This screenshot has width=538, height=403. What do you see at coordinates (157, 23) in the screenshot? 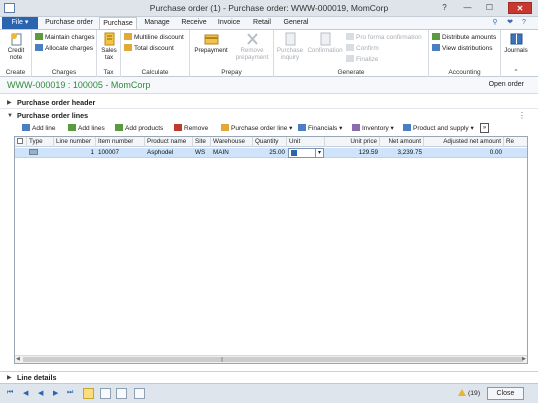
I see `tab-manage: Manage` at bounding box center [157, 23].